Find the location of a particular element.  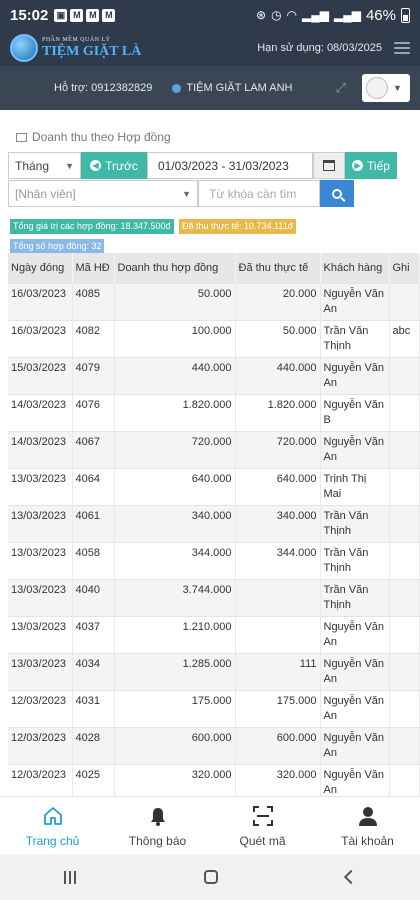

previous-button: ◀ Trước is located at coordinates (114, 165).